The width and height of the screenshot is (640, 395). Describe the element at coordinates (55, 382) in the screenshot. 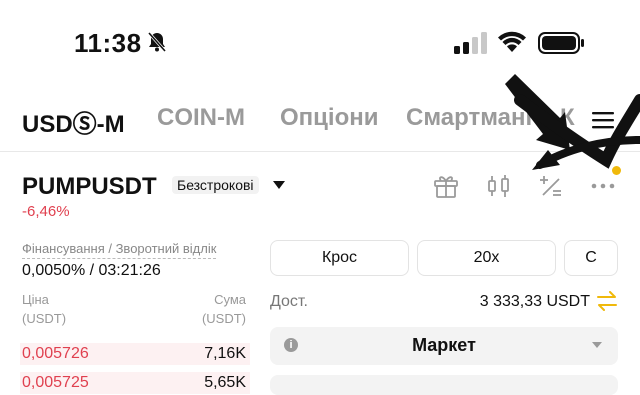

I see `ask-price: 0,005725` at that location.